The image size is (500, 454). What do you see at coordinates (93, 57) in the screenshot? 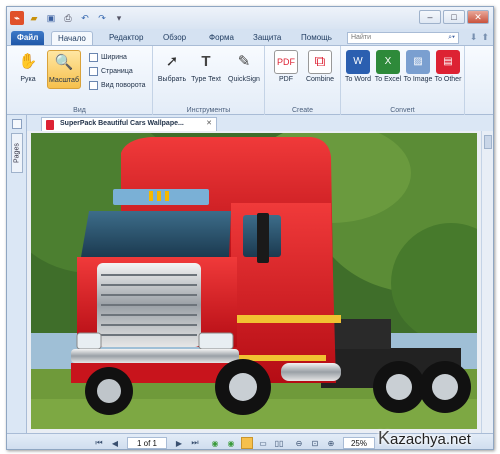
I see `fit-width-icon` at bounding box center [93, 57].